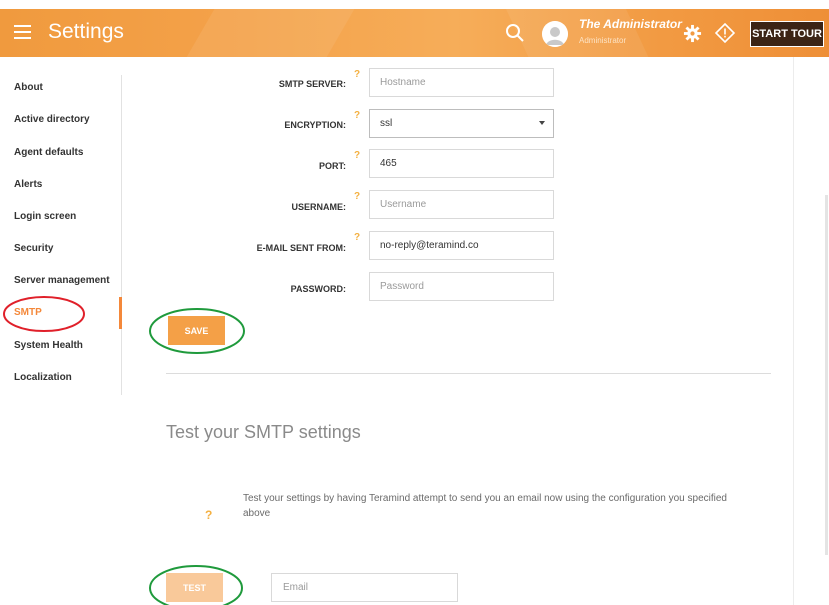 This screenshot has height=605, width=829. Describe the element at coordinates (196, 585) in the screenshot. I see `annotation-ring-test` at that location.